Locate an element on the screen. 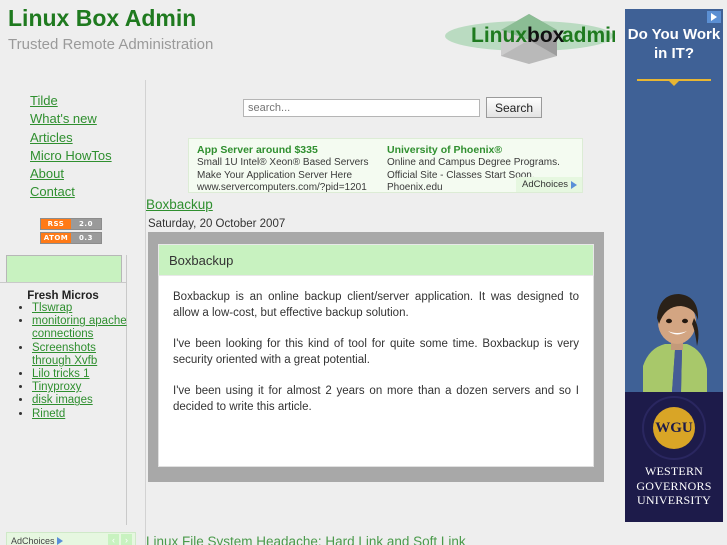 The width and height of the screenshot is (727, 545). ad-headline: University of Phoenix® is located at coordinates (479, 150).